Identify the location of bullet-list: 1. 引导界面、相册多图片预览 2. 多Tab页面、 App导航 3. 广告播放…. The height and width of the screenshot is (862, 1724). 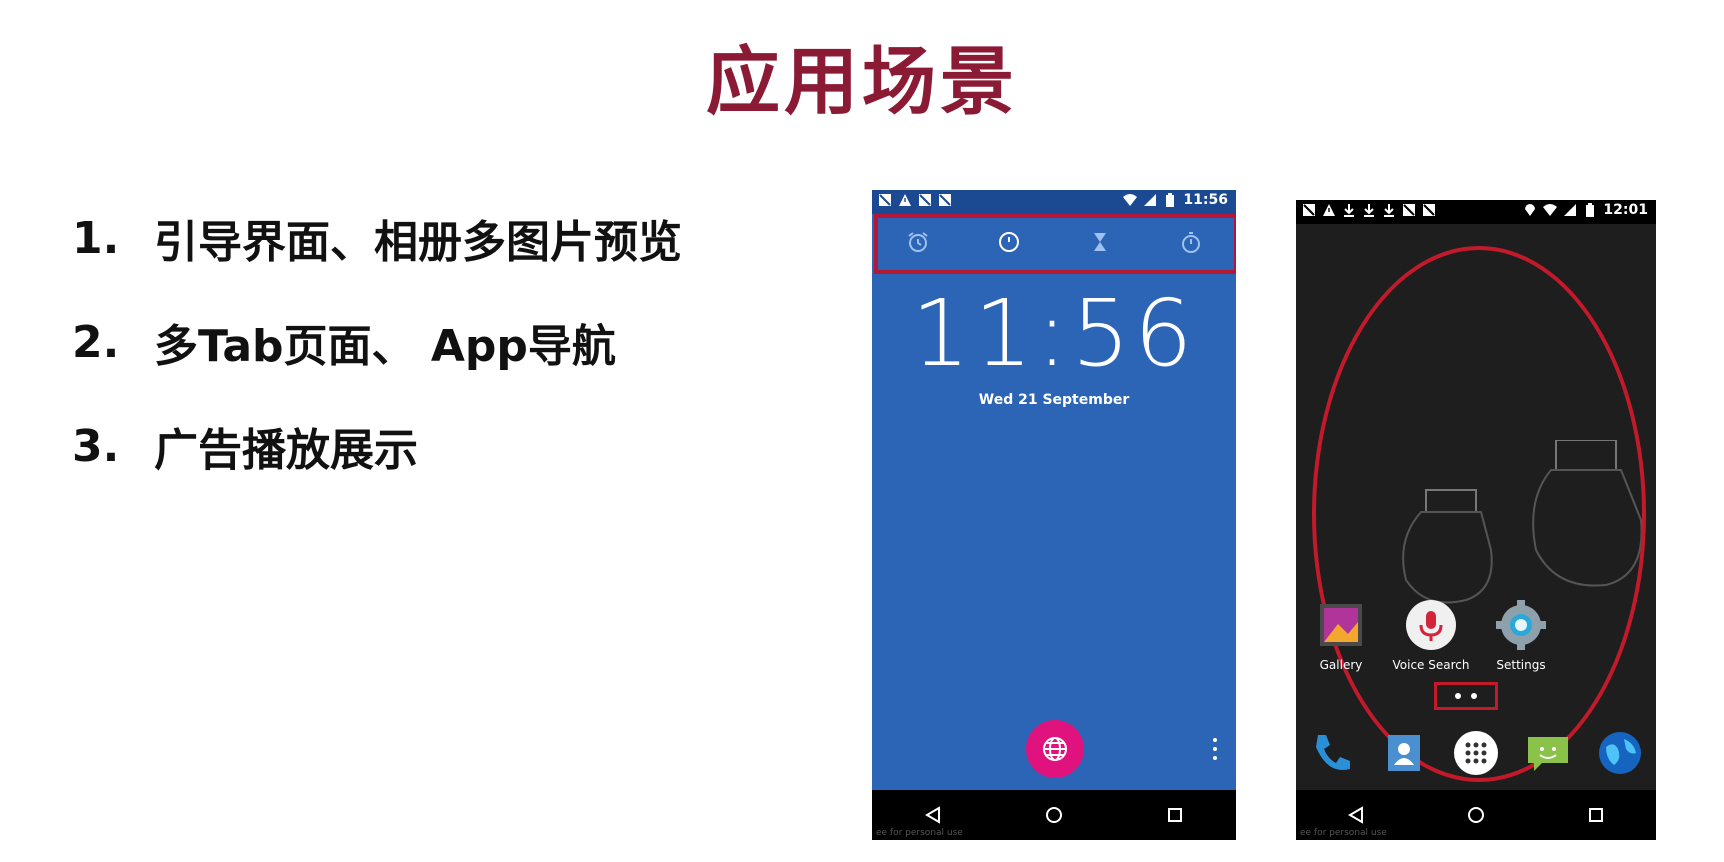
(377, 342).